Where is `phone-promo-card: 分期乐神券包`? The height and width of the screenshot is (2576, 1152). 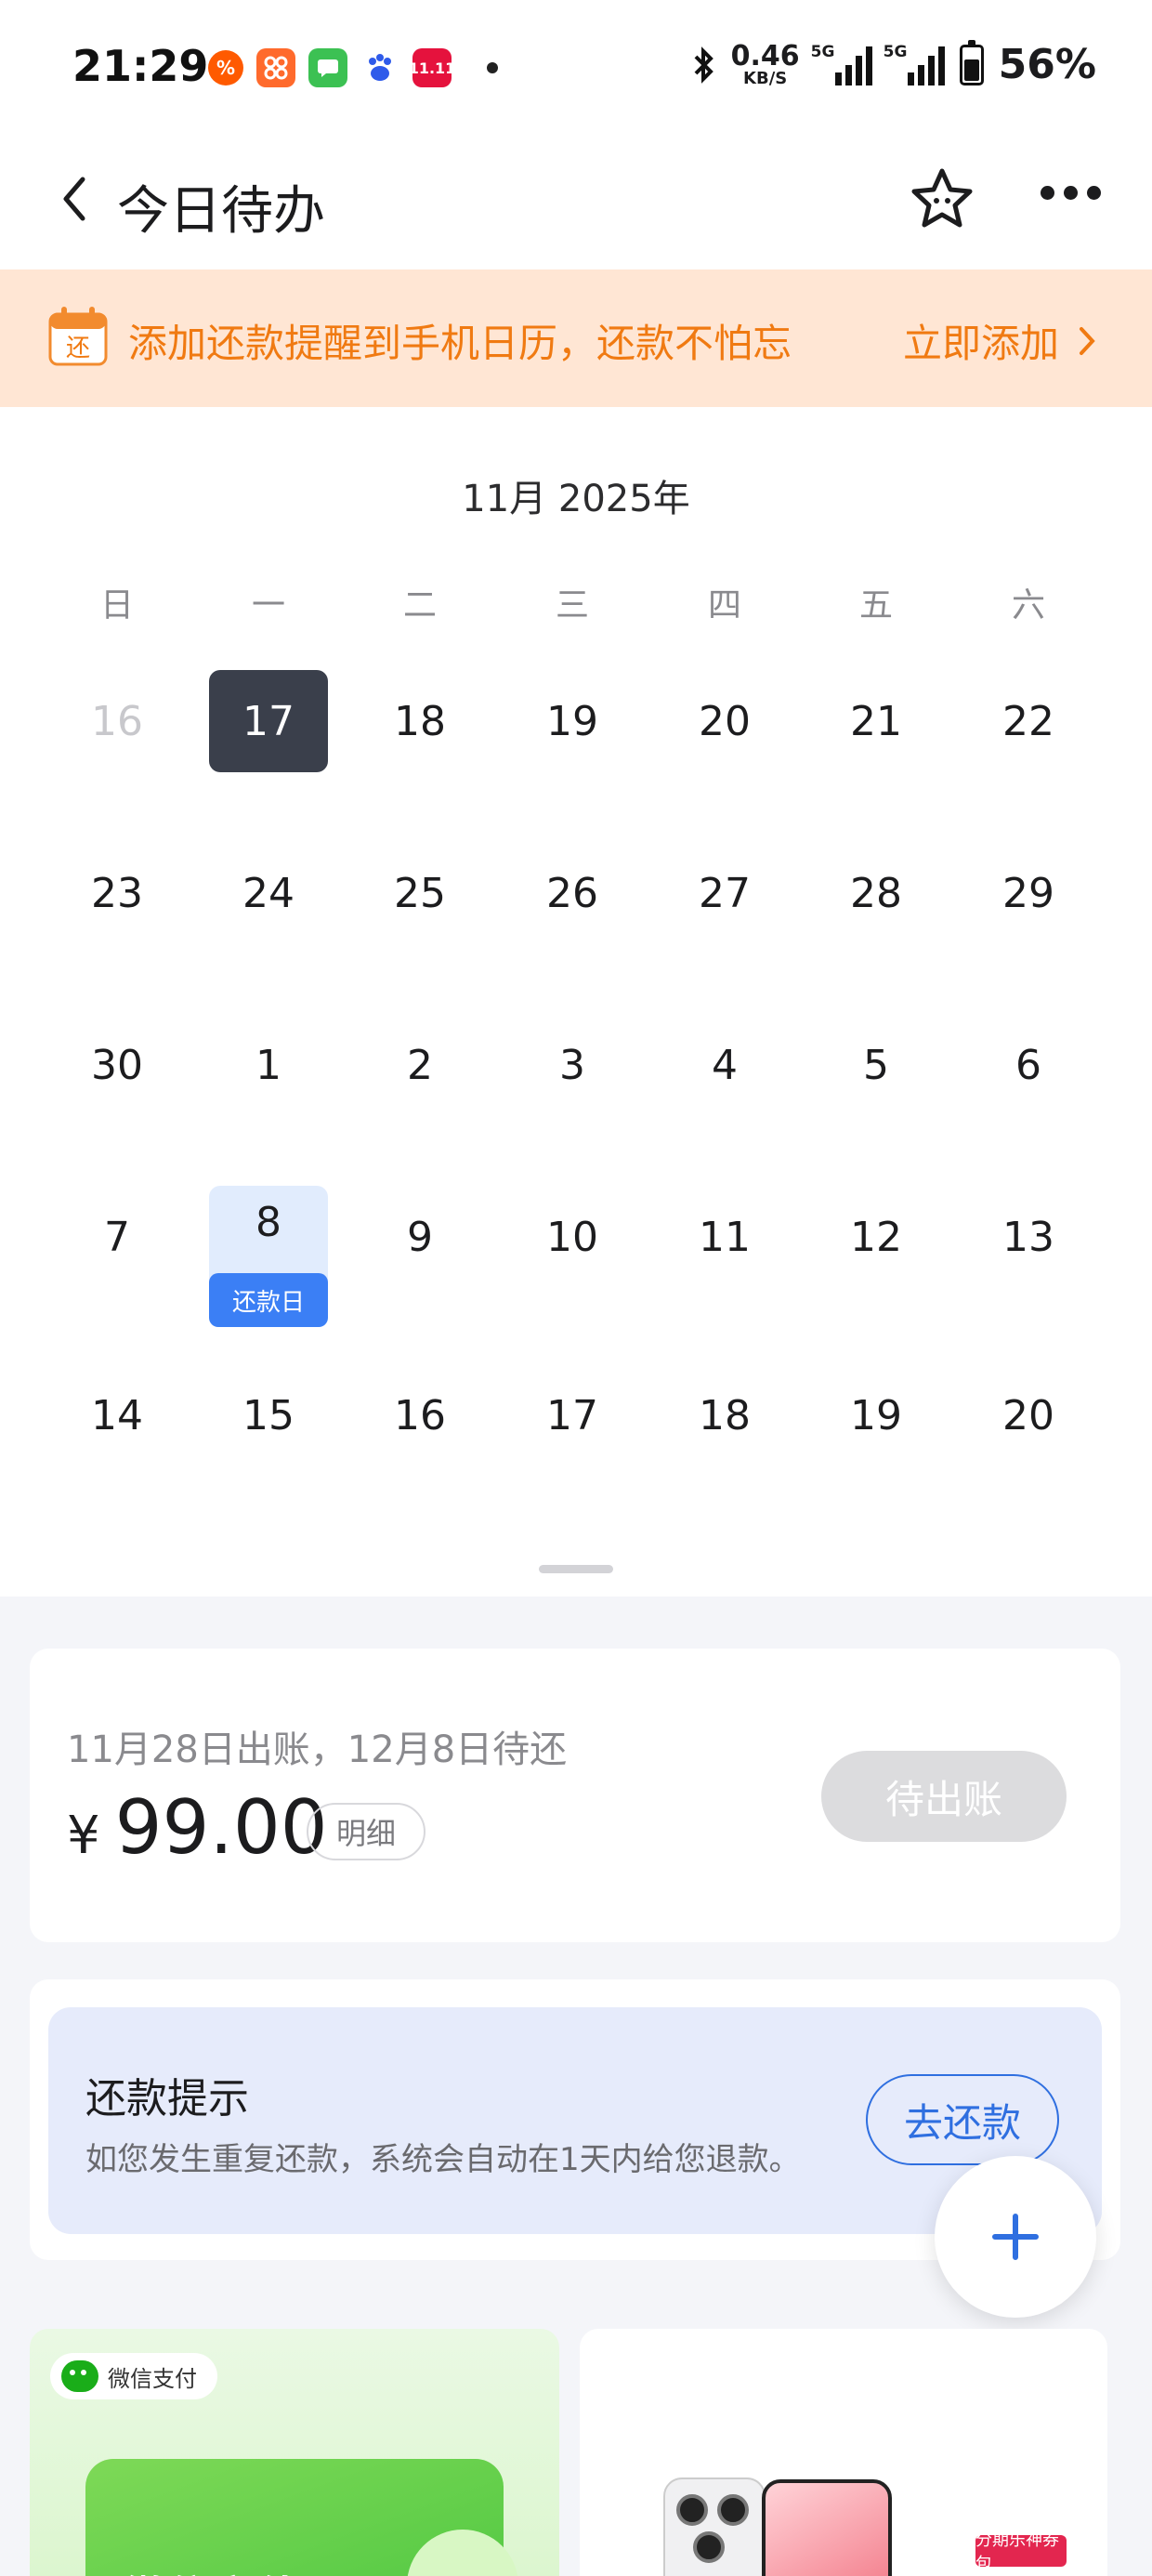
phone-promo-card: 分期乐神券包 is located at coordinates (843, 2452).